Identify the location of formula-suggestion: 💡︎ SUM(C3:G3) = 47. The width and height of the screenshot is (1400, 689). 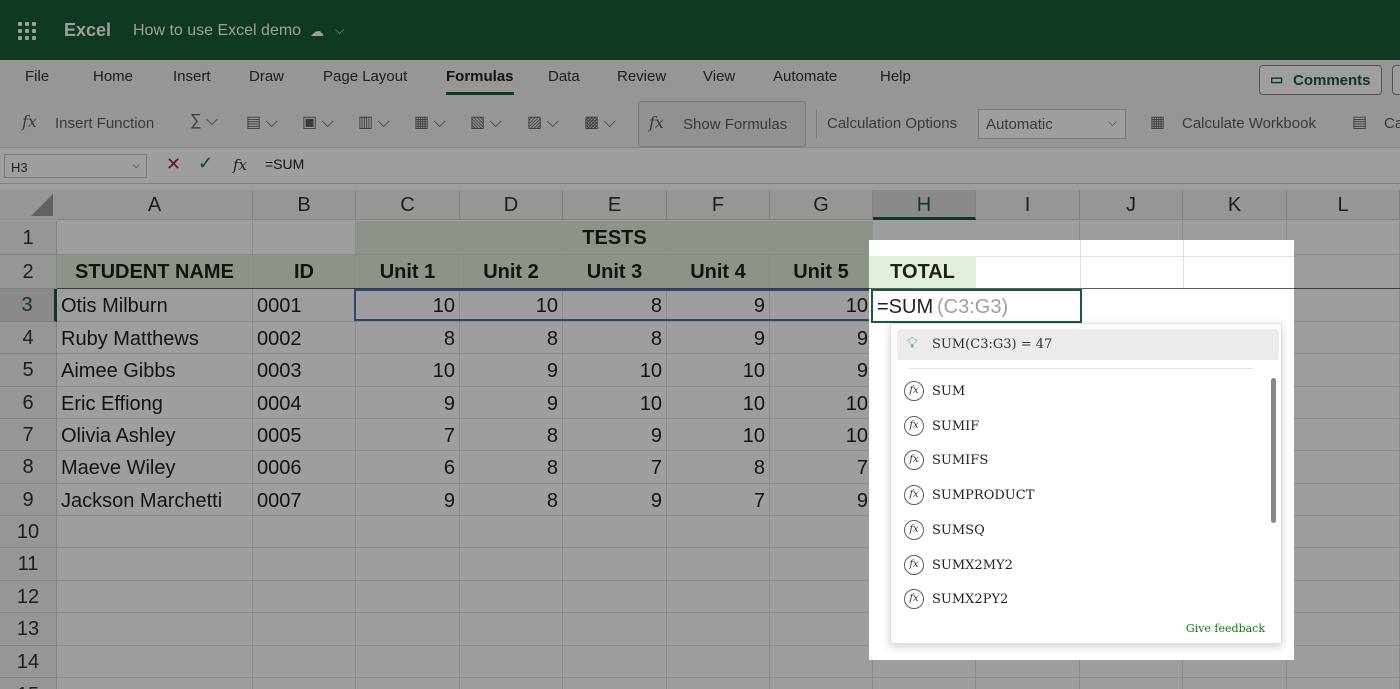
(1088, 344).